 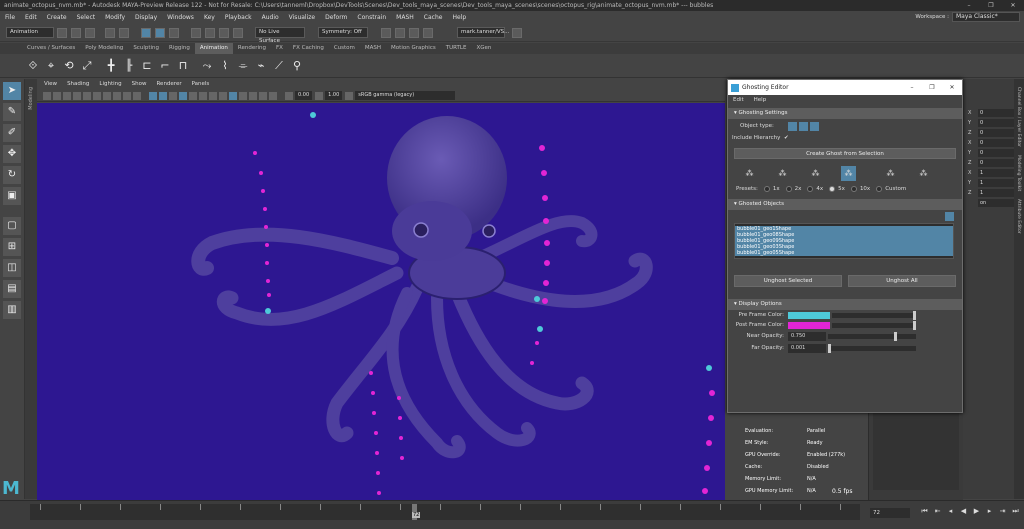 What do you see at coordinates (279, 48) in the screenshot?
I see `shelf-tab-fx: FX` at bounding box center [279, 48].